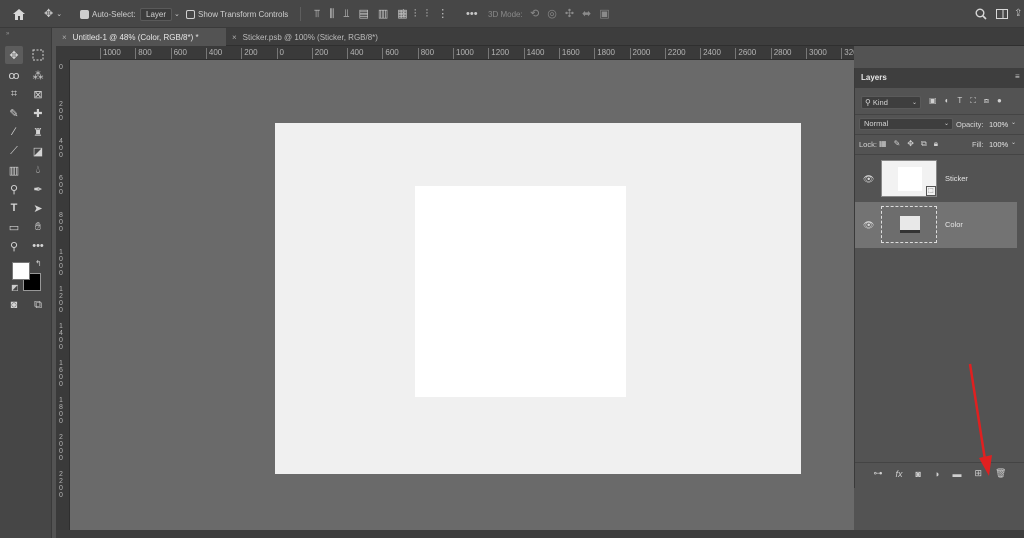 The height and width of the screenshot is (538, 1024). I want to click on gradient-tool-icon: ▥, so click(14, 170).